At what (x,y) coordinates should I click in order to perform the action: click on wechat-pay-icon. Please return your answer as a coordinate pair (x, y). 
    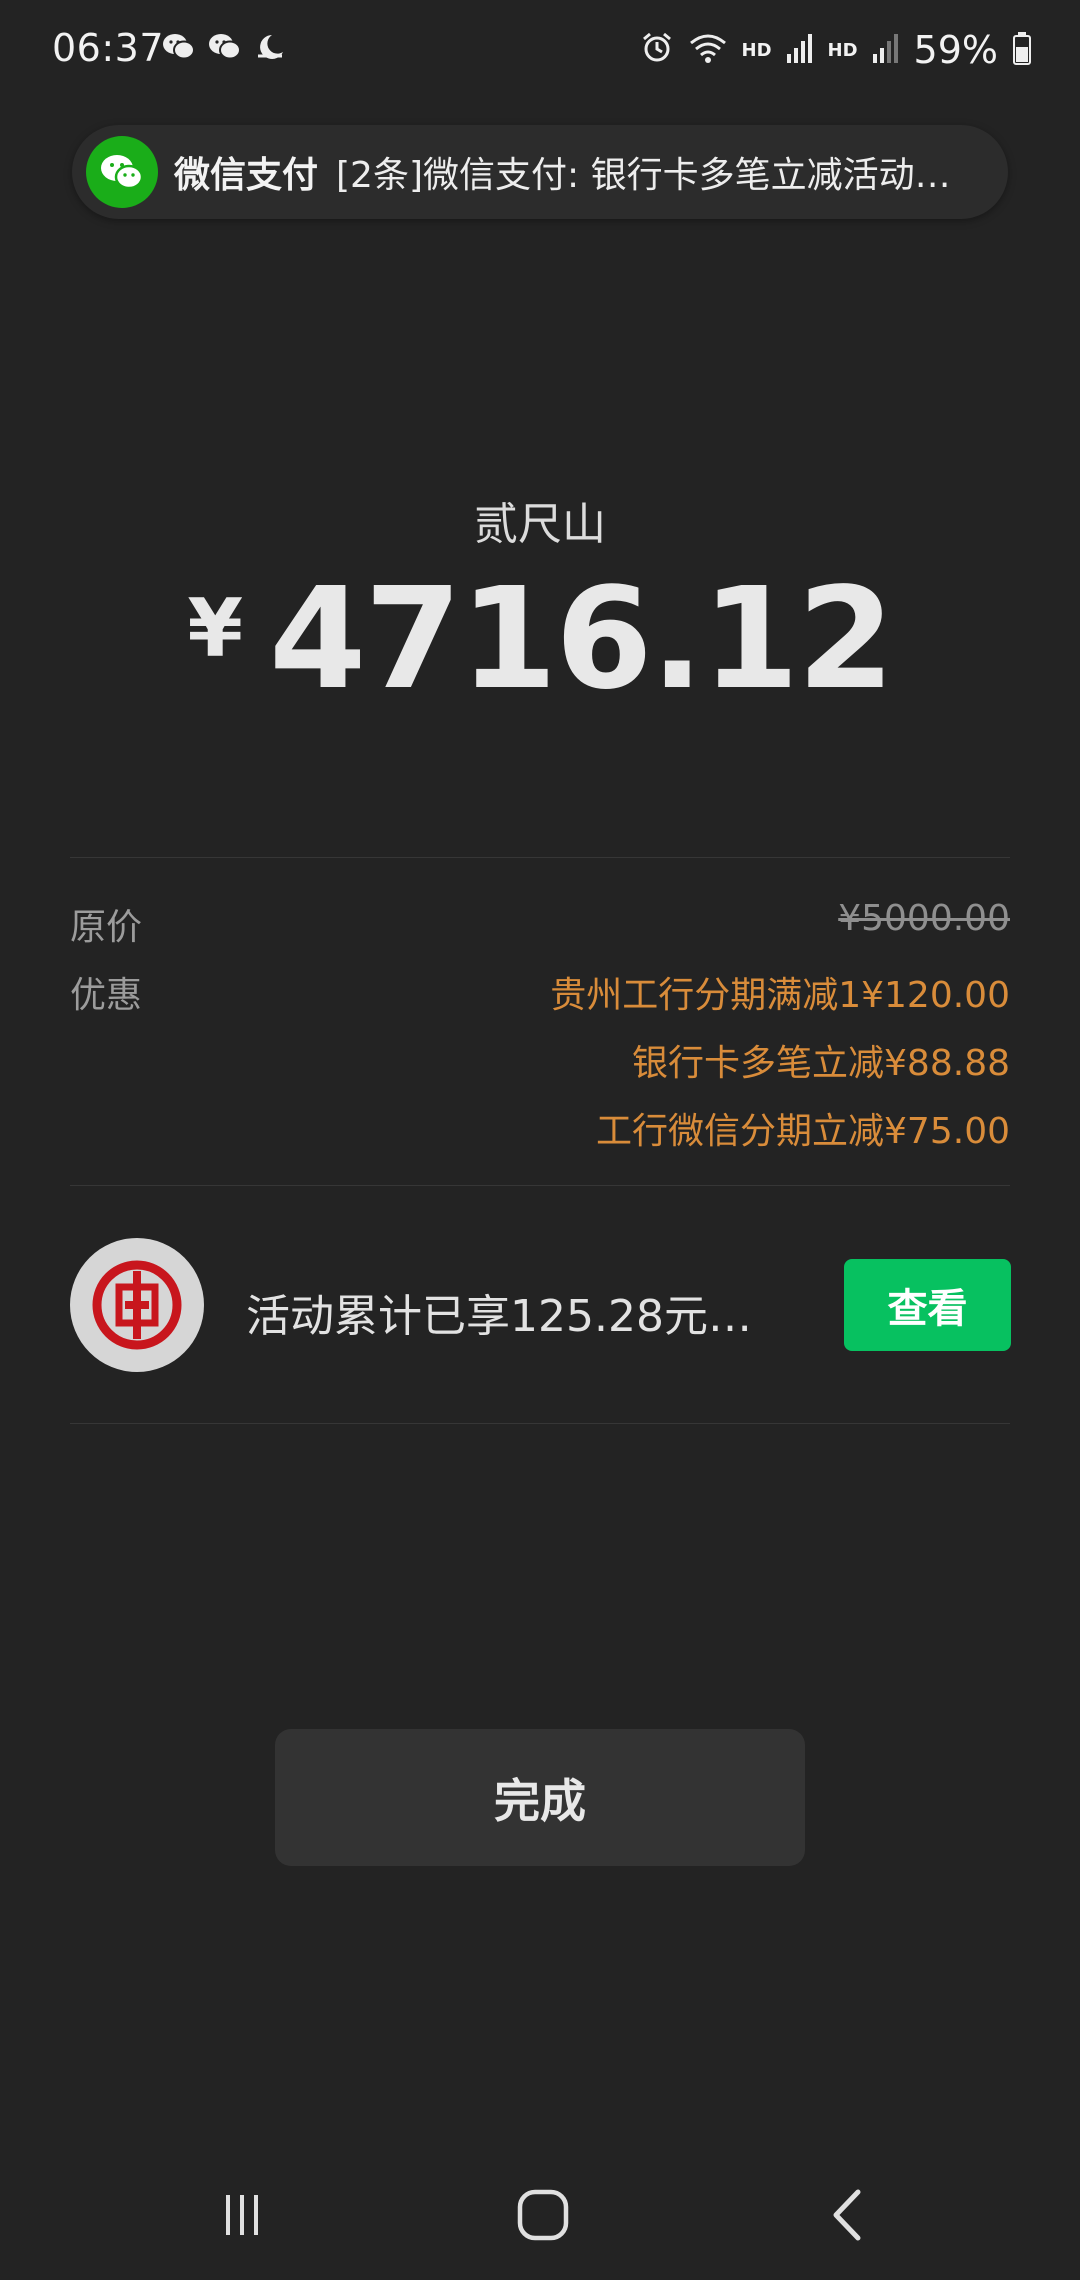
    Looking at the image, I should click on (122, 172).